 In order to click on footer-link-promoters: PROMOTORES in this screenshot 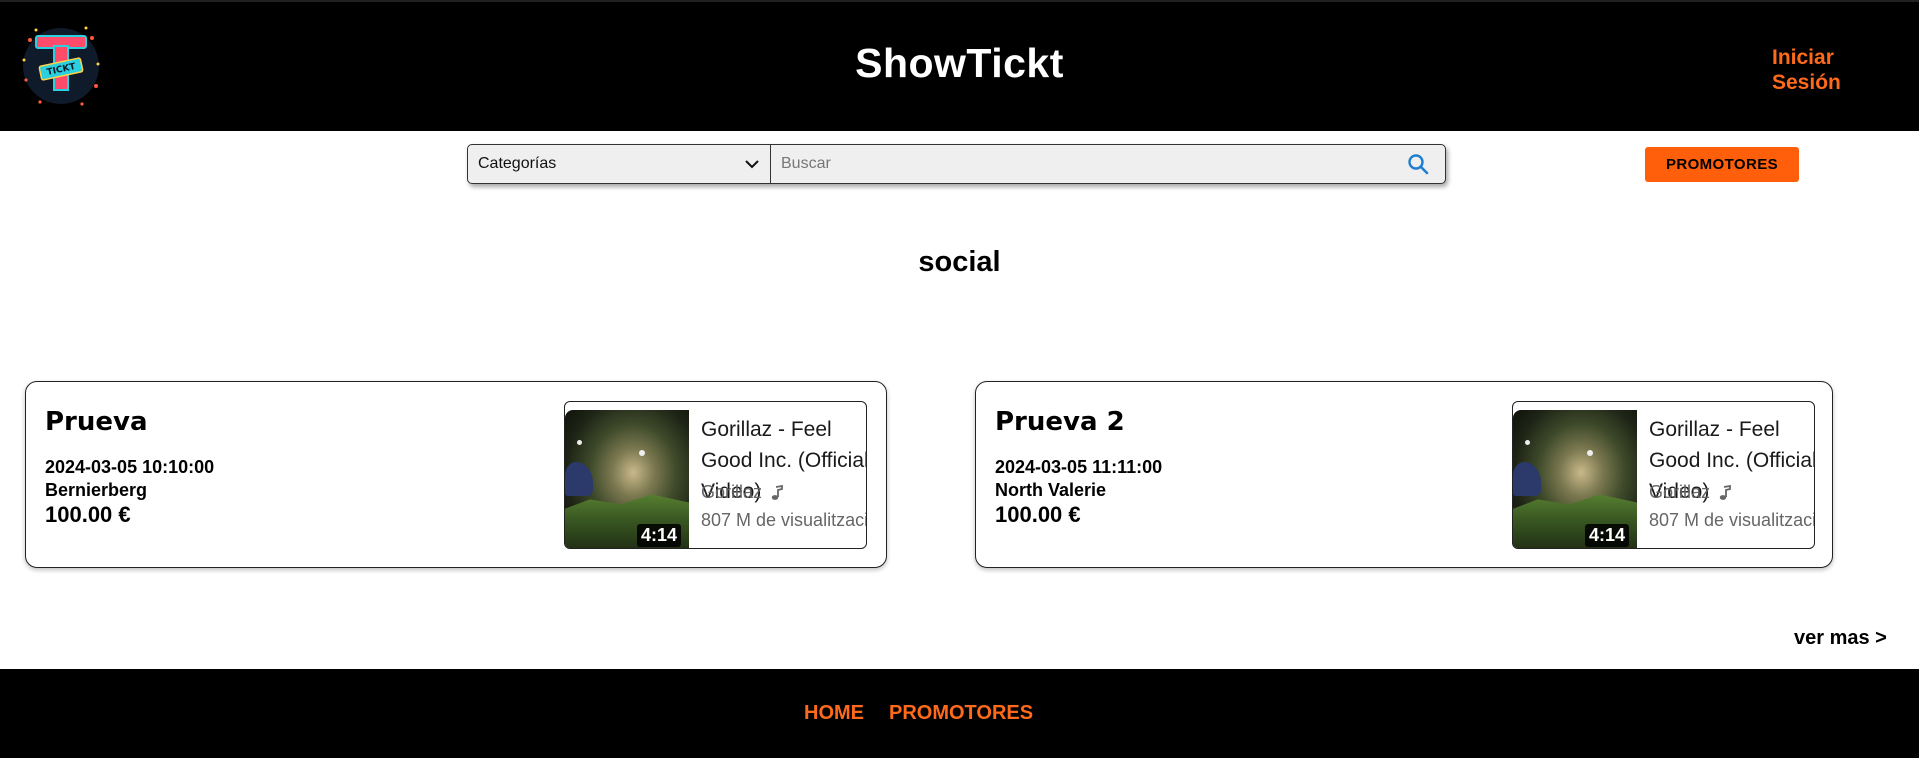, I will do `click(961, 713)`.